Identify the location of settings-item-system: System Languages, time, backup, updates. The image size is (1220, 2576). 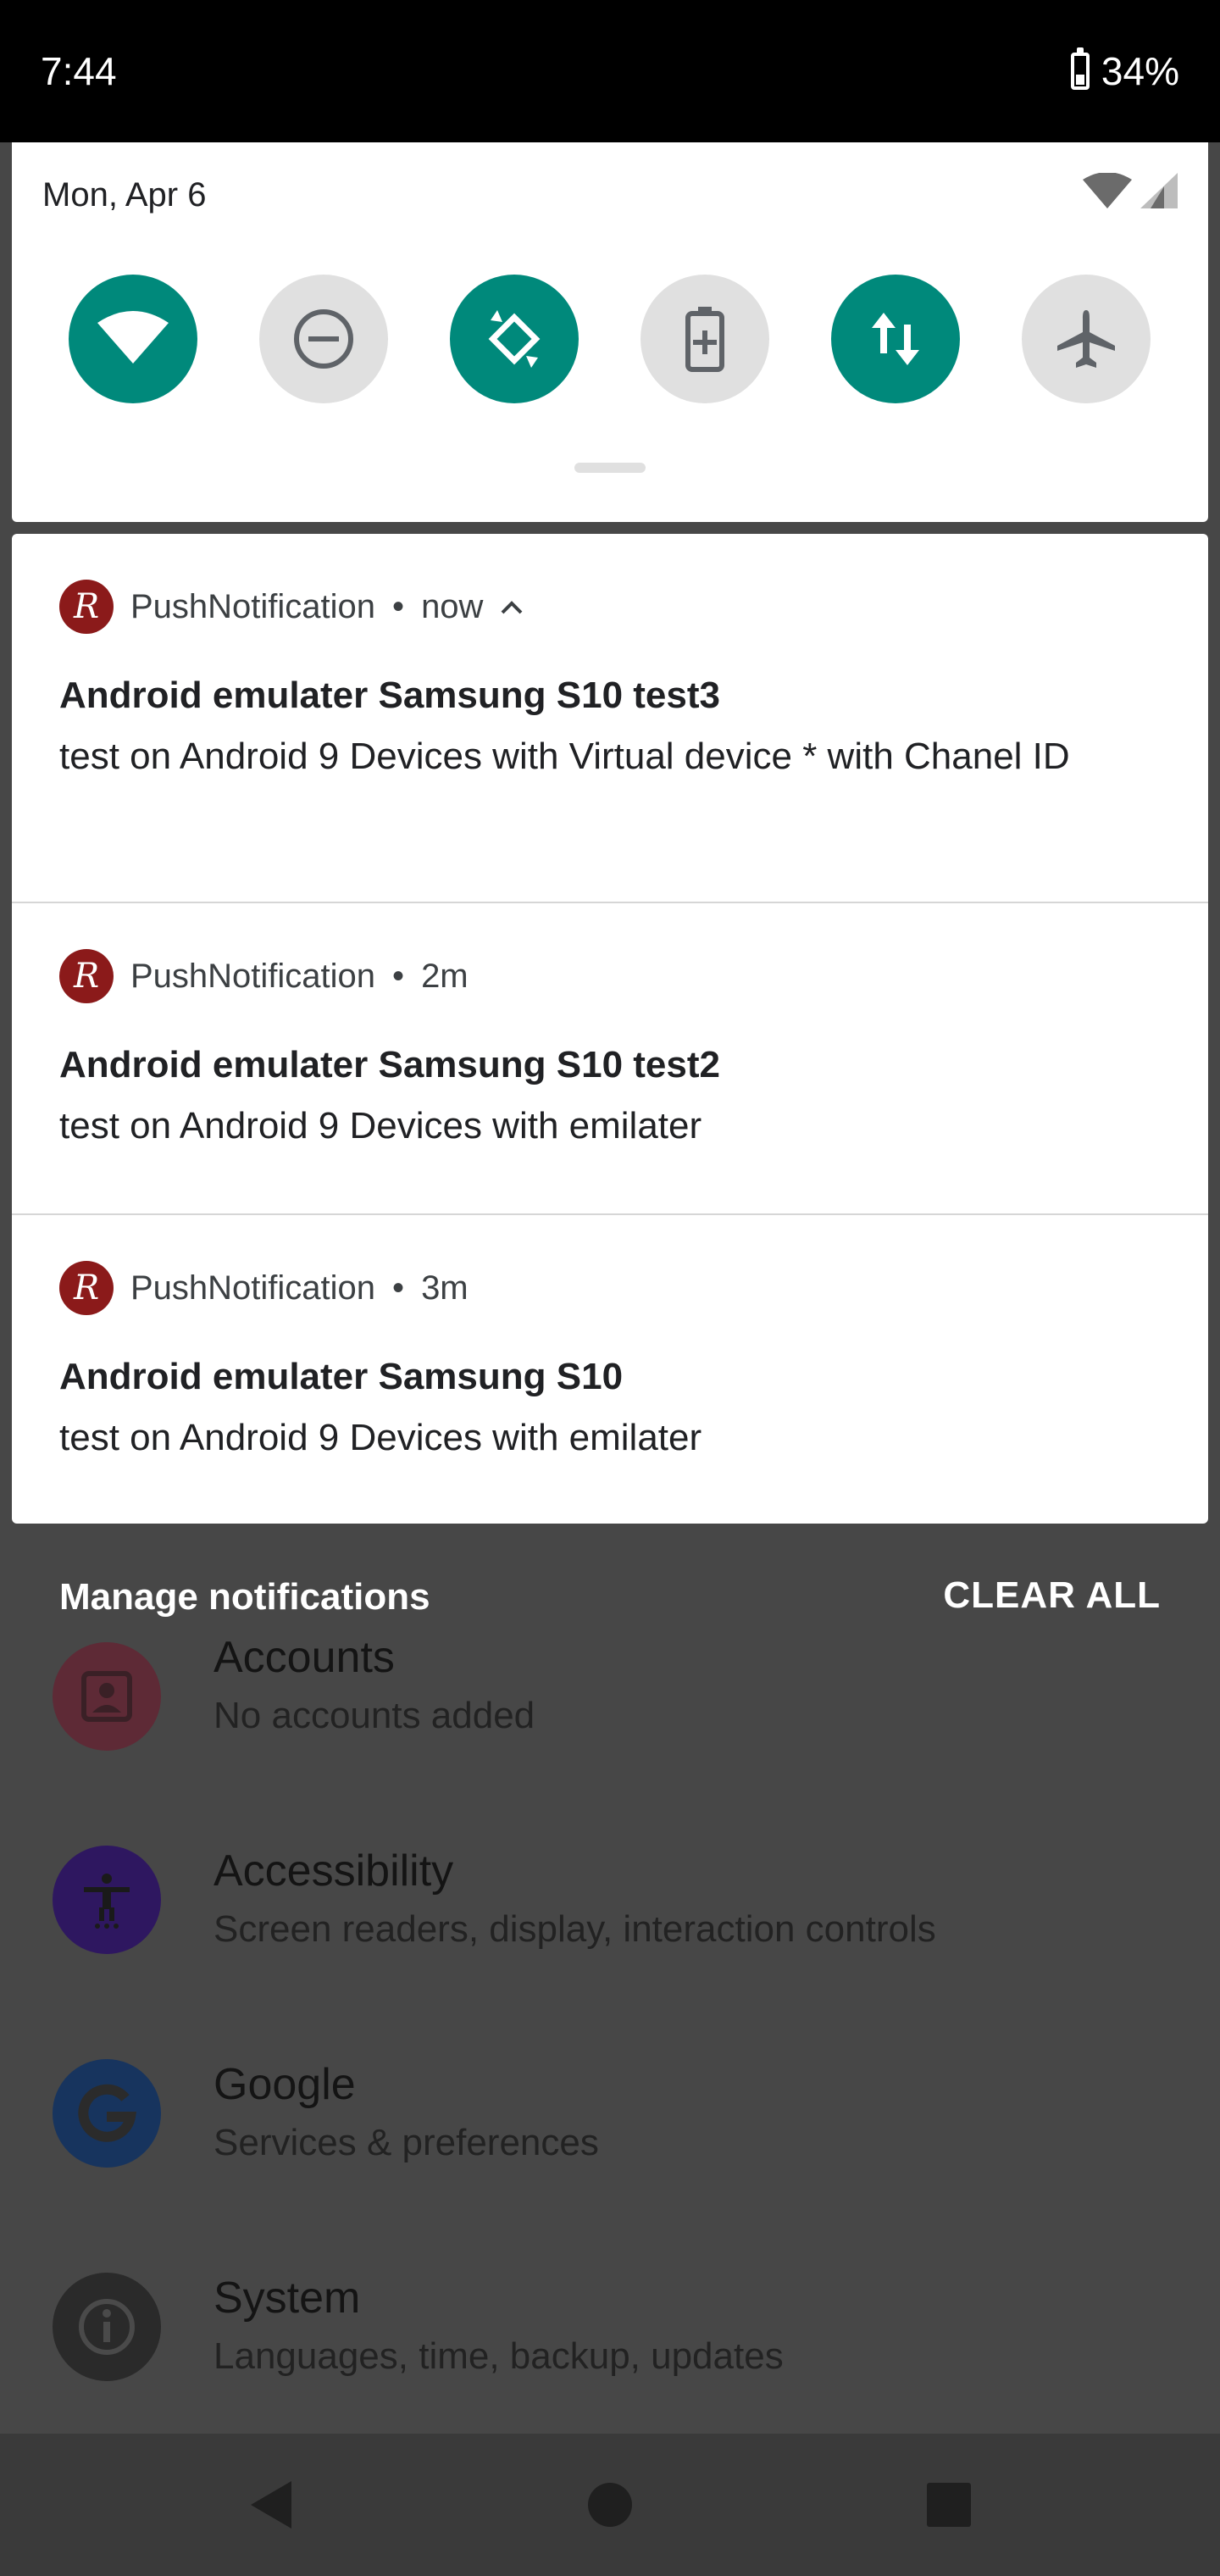
(610, 2344).